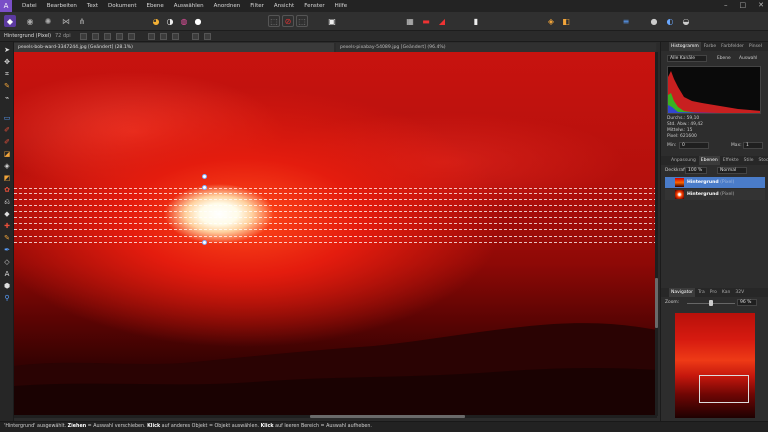  What do you see at coordinates (204, 187) in the screenshot?
I see `top-transform-handle` at bounding box center [204, 187].